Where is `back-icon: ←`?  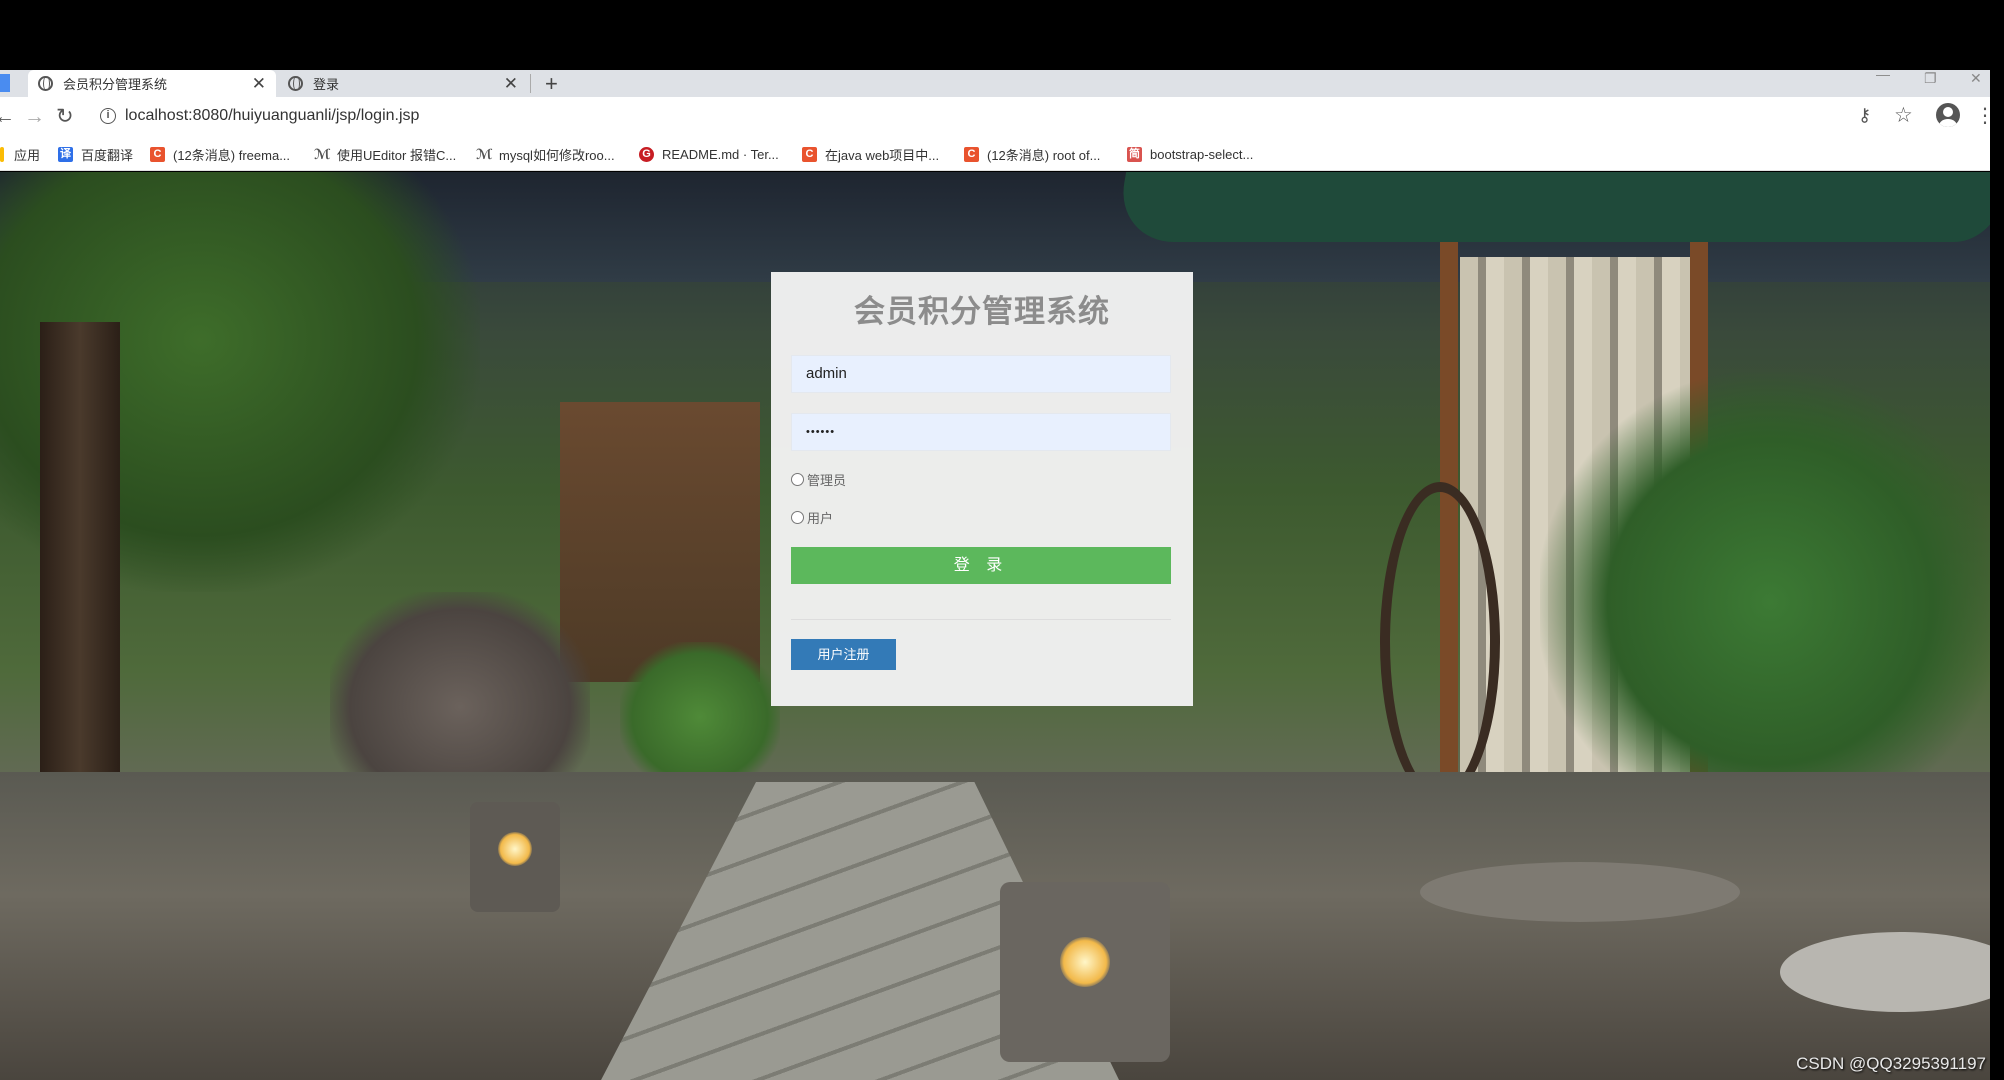 back-icon: ← is located at coordinates (7, 117).